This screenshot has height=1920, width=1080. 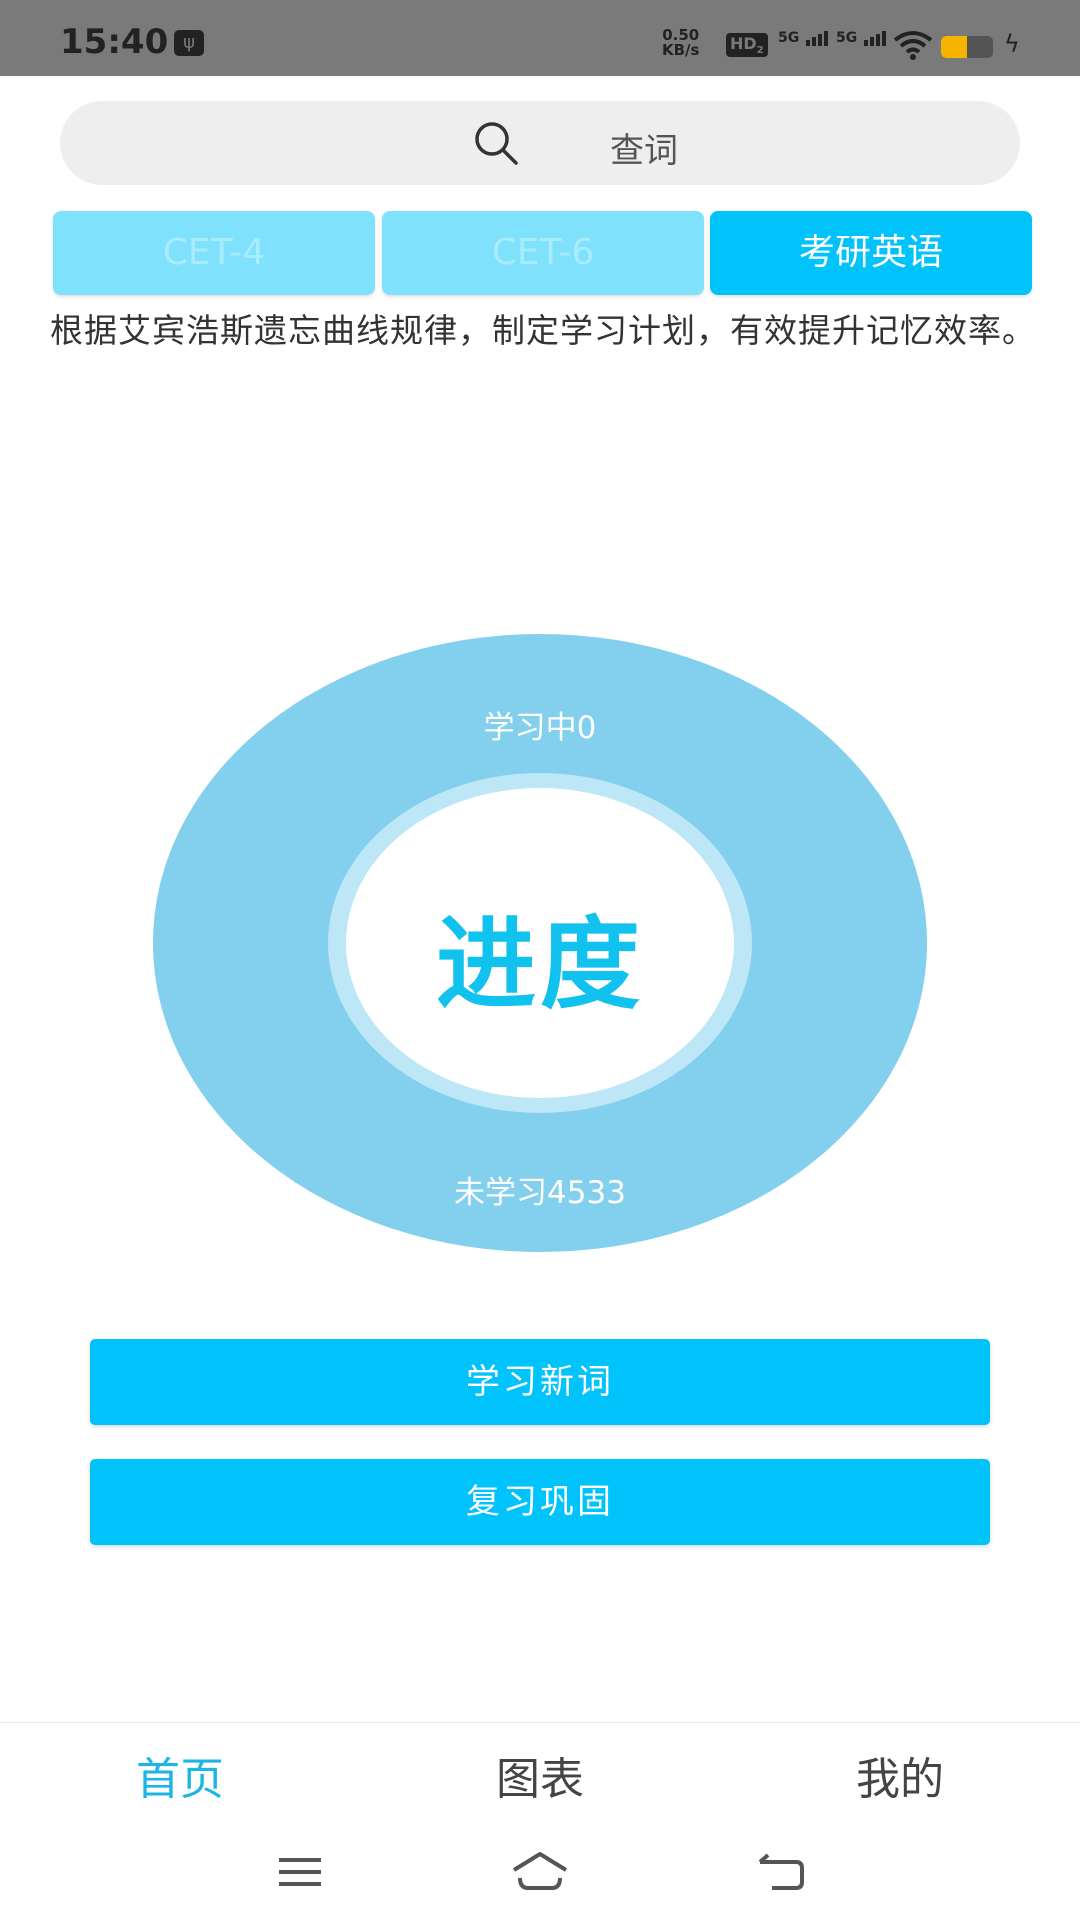 What do you see at coordinates (781, 1872) in the screenshot?
I see `back-icon` at bounding box center [781, 1872].